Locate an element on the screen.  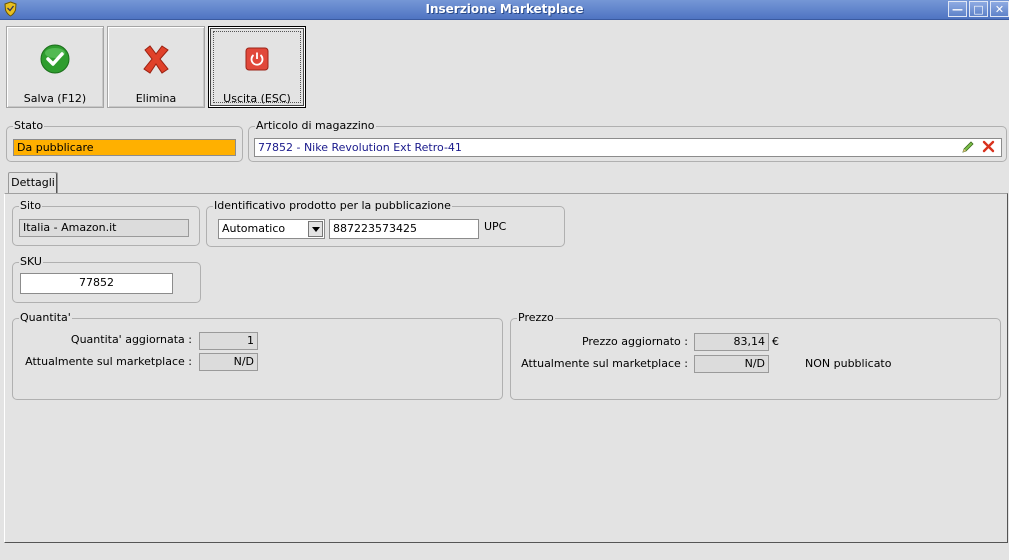
delete-button: Elimina is located at coordinates (156, 67).